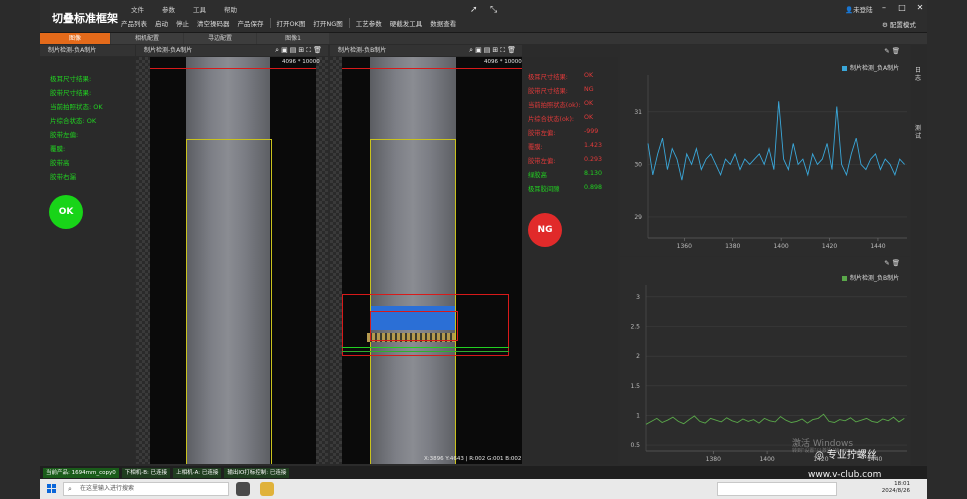 This screenshot has width=967, height=499. Describe the element at coordinates (134, 23) in the screenshot. I see `product-list-button: 产品列表` at that location.